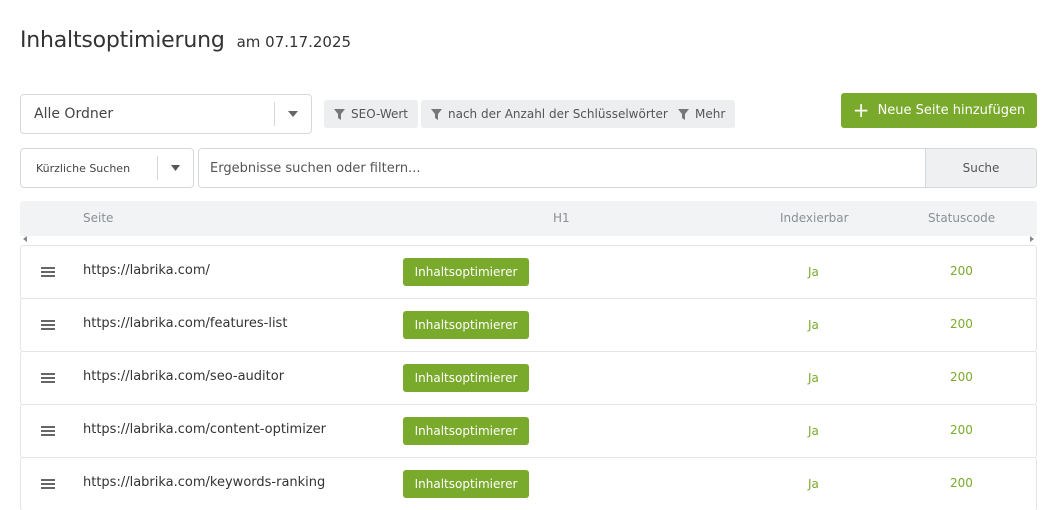  I want to click on filter-keyword-count: nach der Anzahl der Schlüsselwörter, so click(549, 114).